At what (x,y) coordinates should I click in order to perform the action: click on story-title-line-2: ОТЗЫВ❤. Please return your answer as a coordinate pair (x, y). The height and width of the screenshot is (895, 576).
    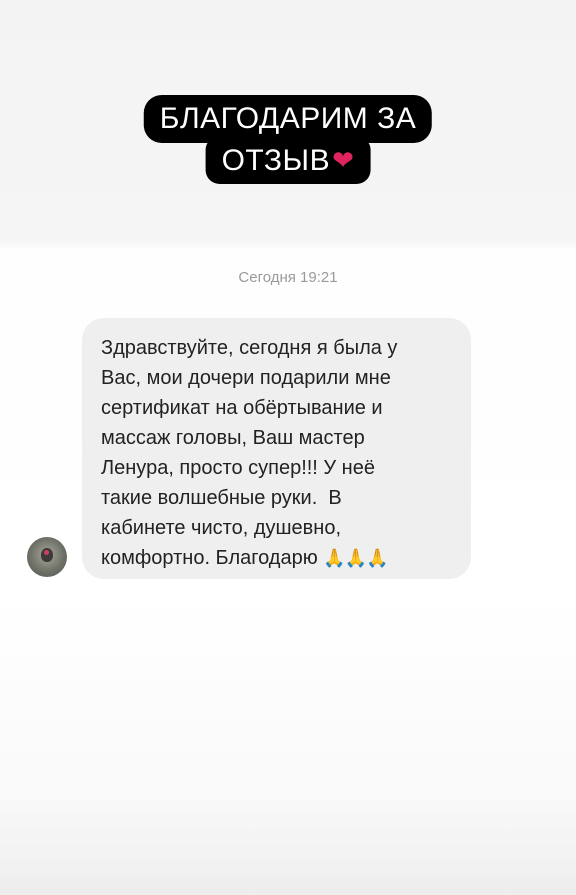
    Looking at the image, I should click on (288, 160).